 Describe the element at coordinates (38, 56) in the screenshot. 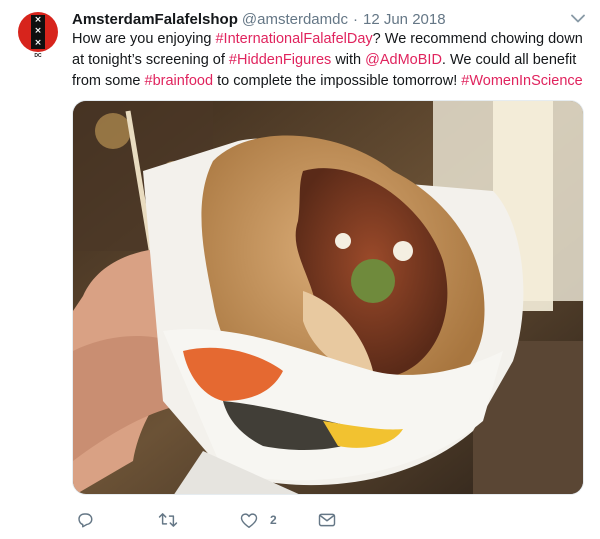

I see `avatar-caption: DC` at that location.